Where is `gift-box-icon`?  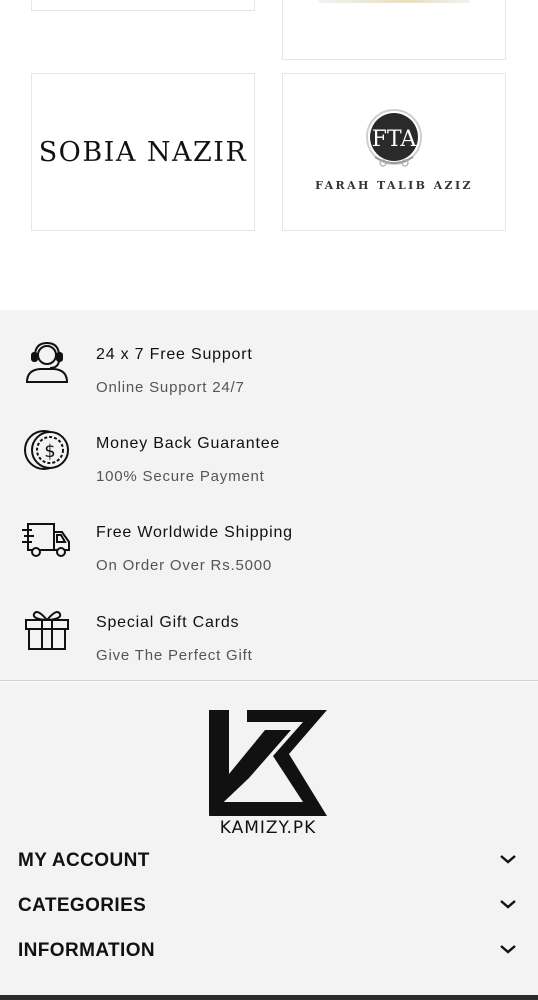 gift-box-icon is located at coordinates (47, 629).